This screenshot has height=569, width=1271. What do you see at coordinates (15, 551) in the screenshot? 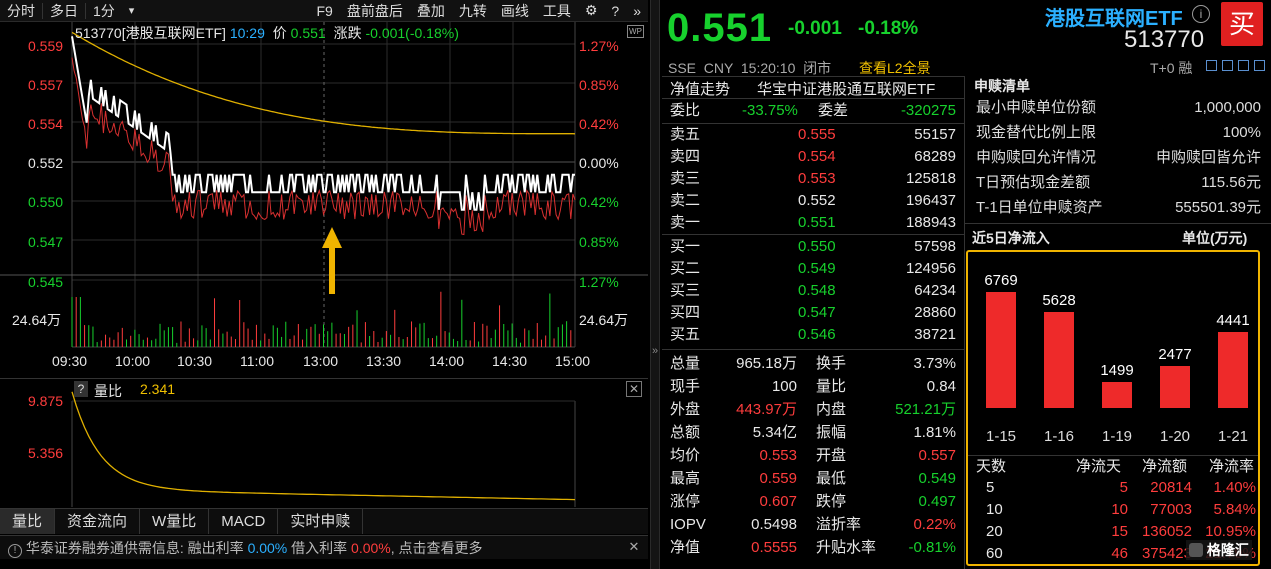
I see `info-icon: !` at bounding box center [15, 551].